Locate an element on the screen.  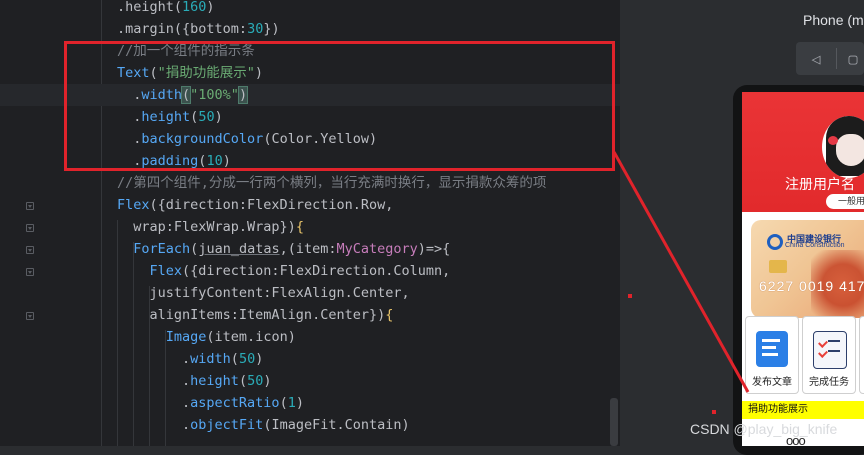
annotation-line is located at coordinates (681, 272).